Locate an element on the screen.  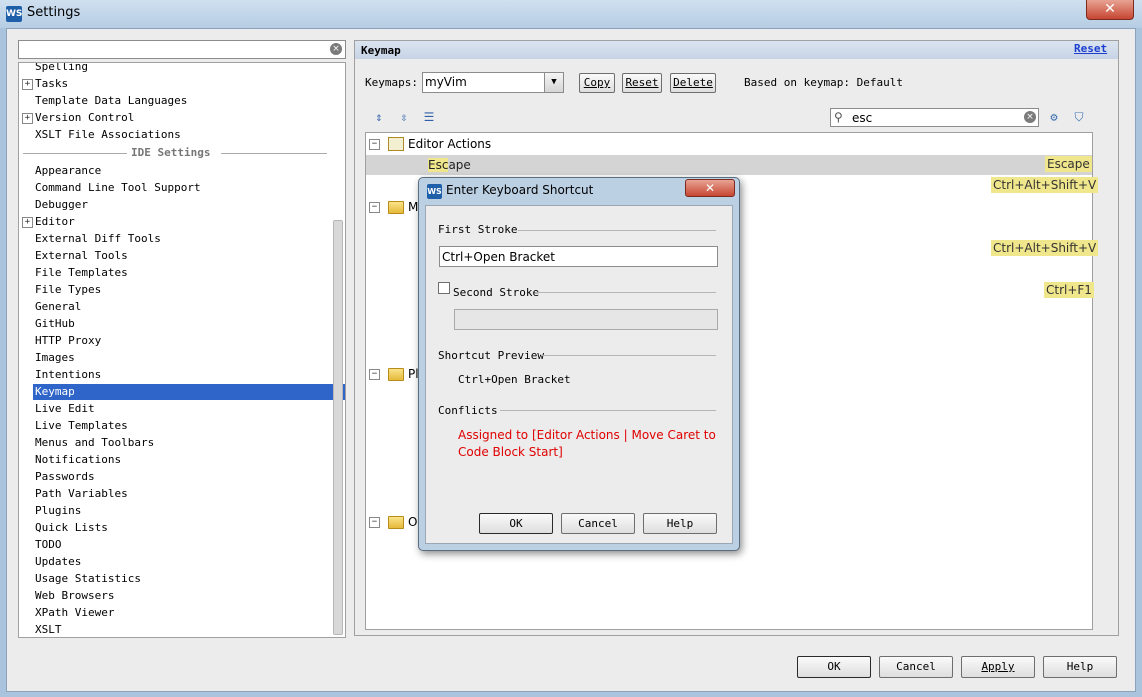
copy-button: Copy is located at coordinates (597, 83).